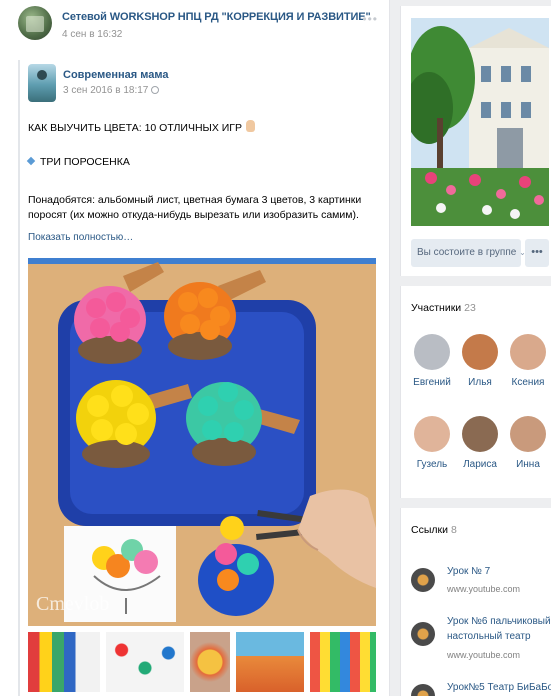 This screenshot has height=696, width=551. I want to click on links-title: Ссылки, so click(429, 530).